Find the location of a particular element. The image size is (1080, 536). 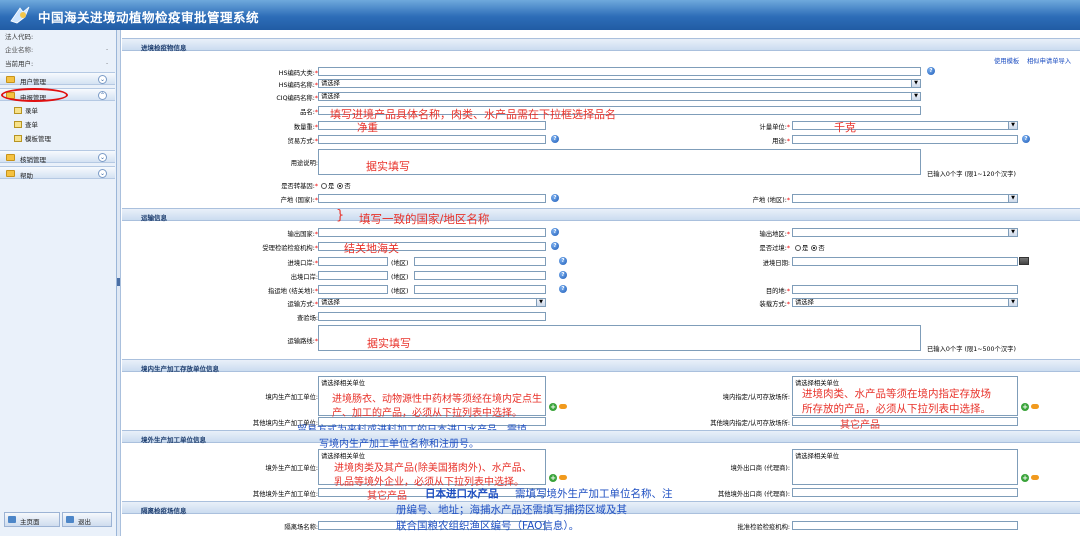

sidebar-group-help: 帮助 ⌄ is located at coordinates (57, 173).